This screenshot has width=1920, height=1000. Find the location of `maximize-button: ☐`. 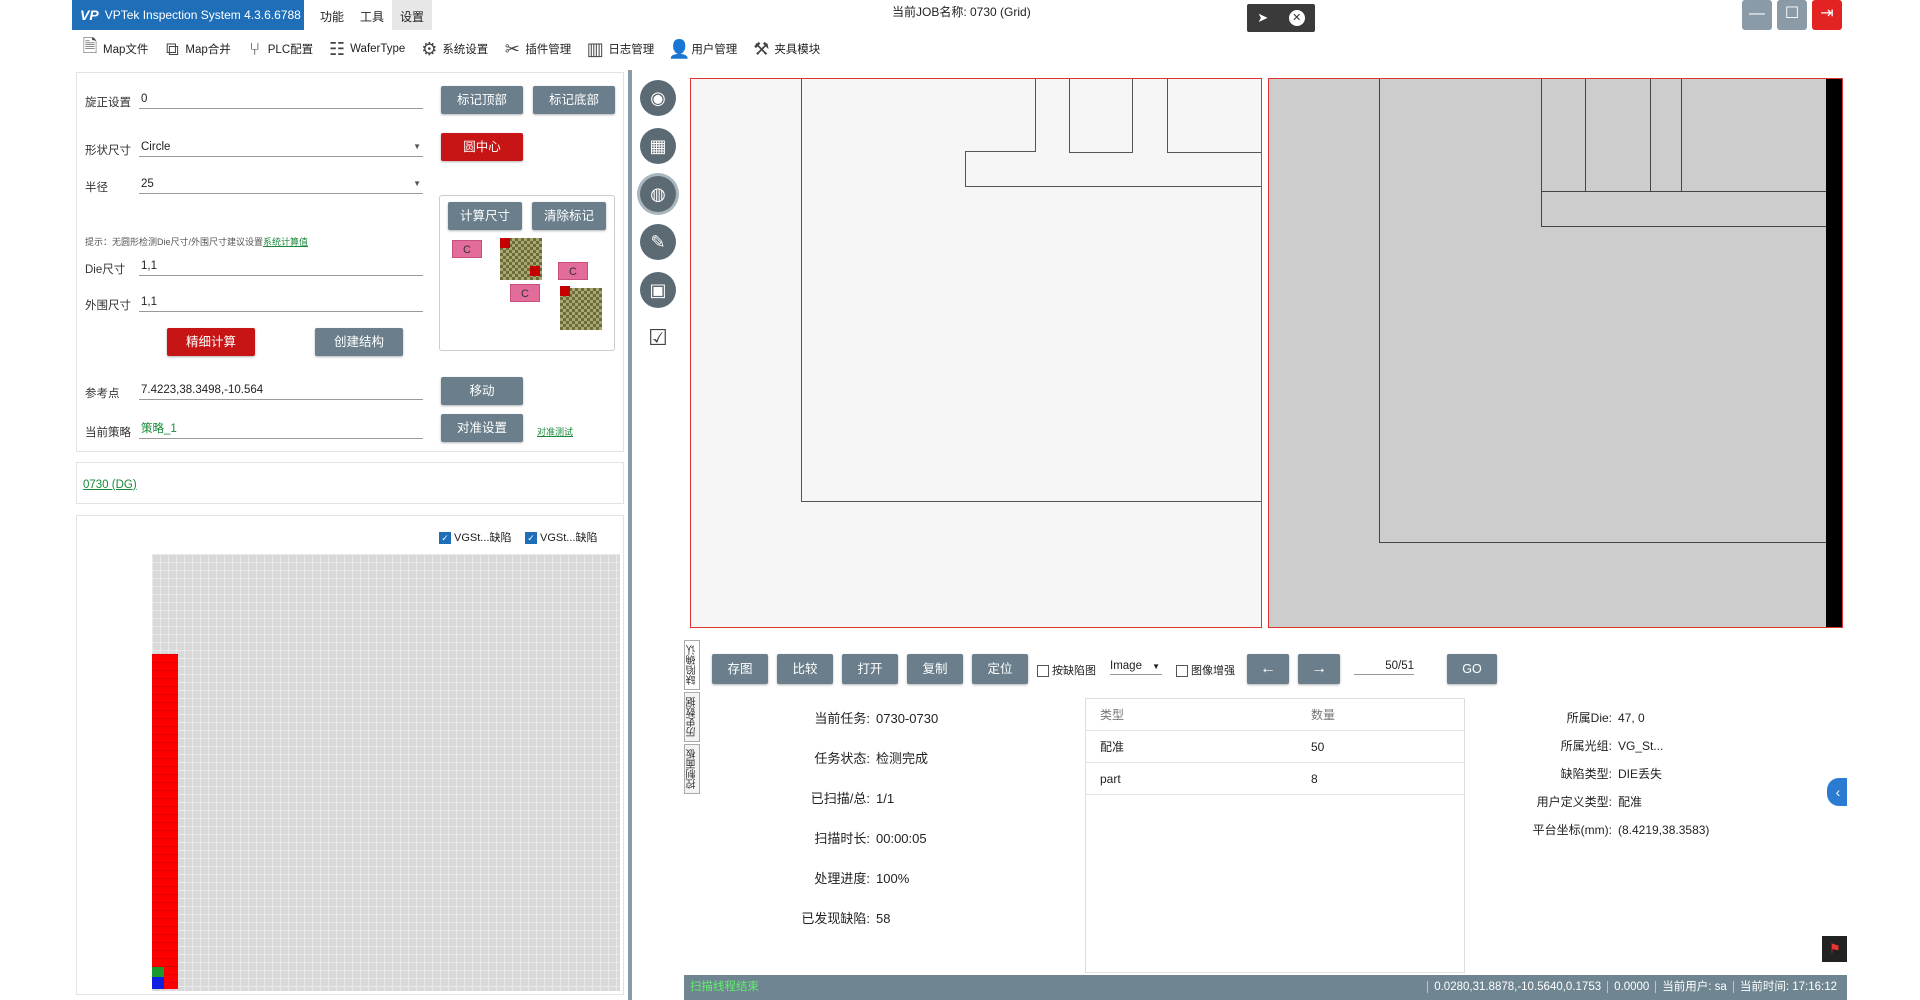

maximize-button: ☐ is located at coordinates (1792, 15).